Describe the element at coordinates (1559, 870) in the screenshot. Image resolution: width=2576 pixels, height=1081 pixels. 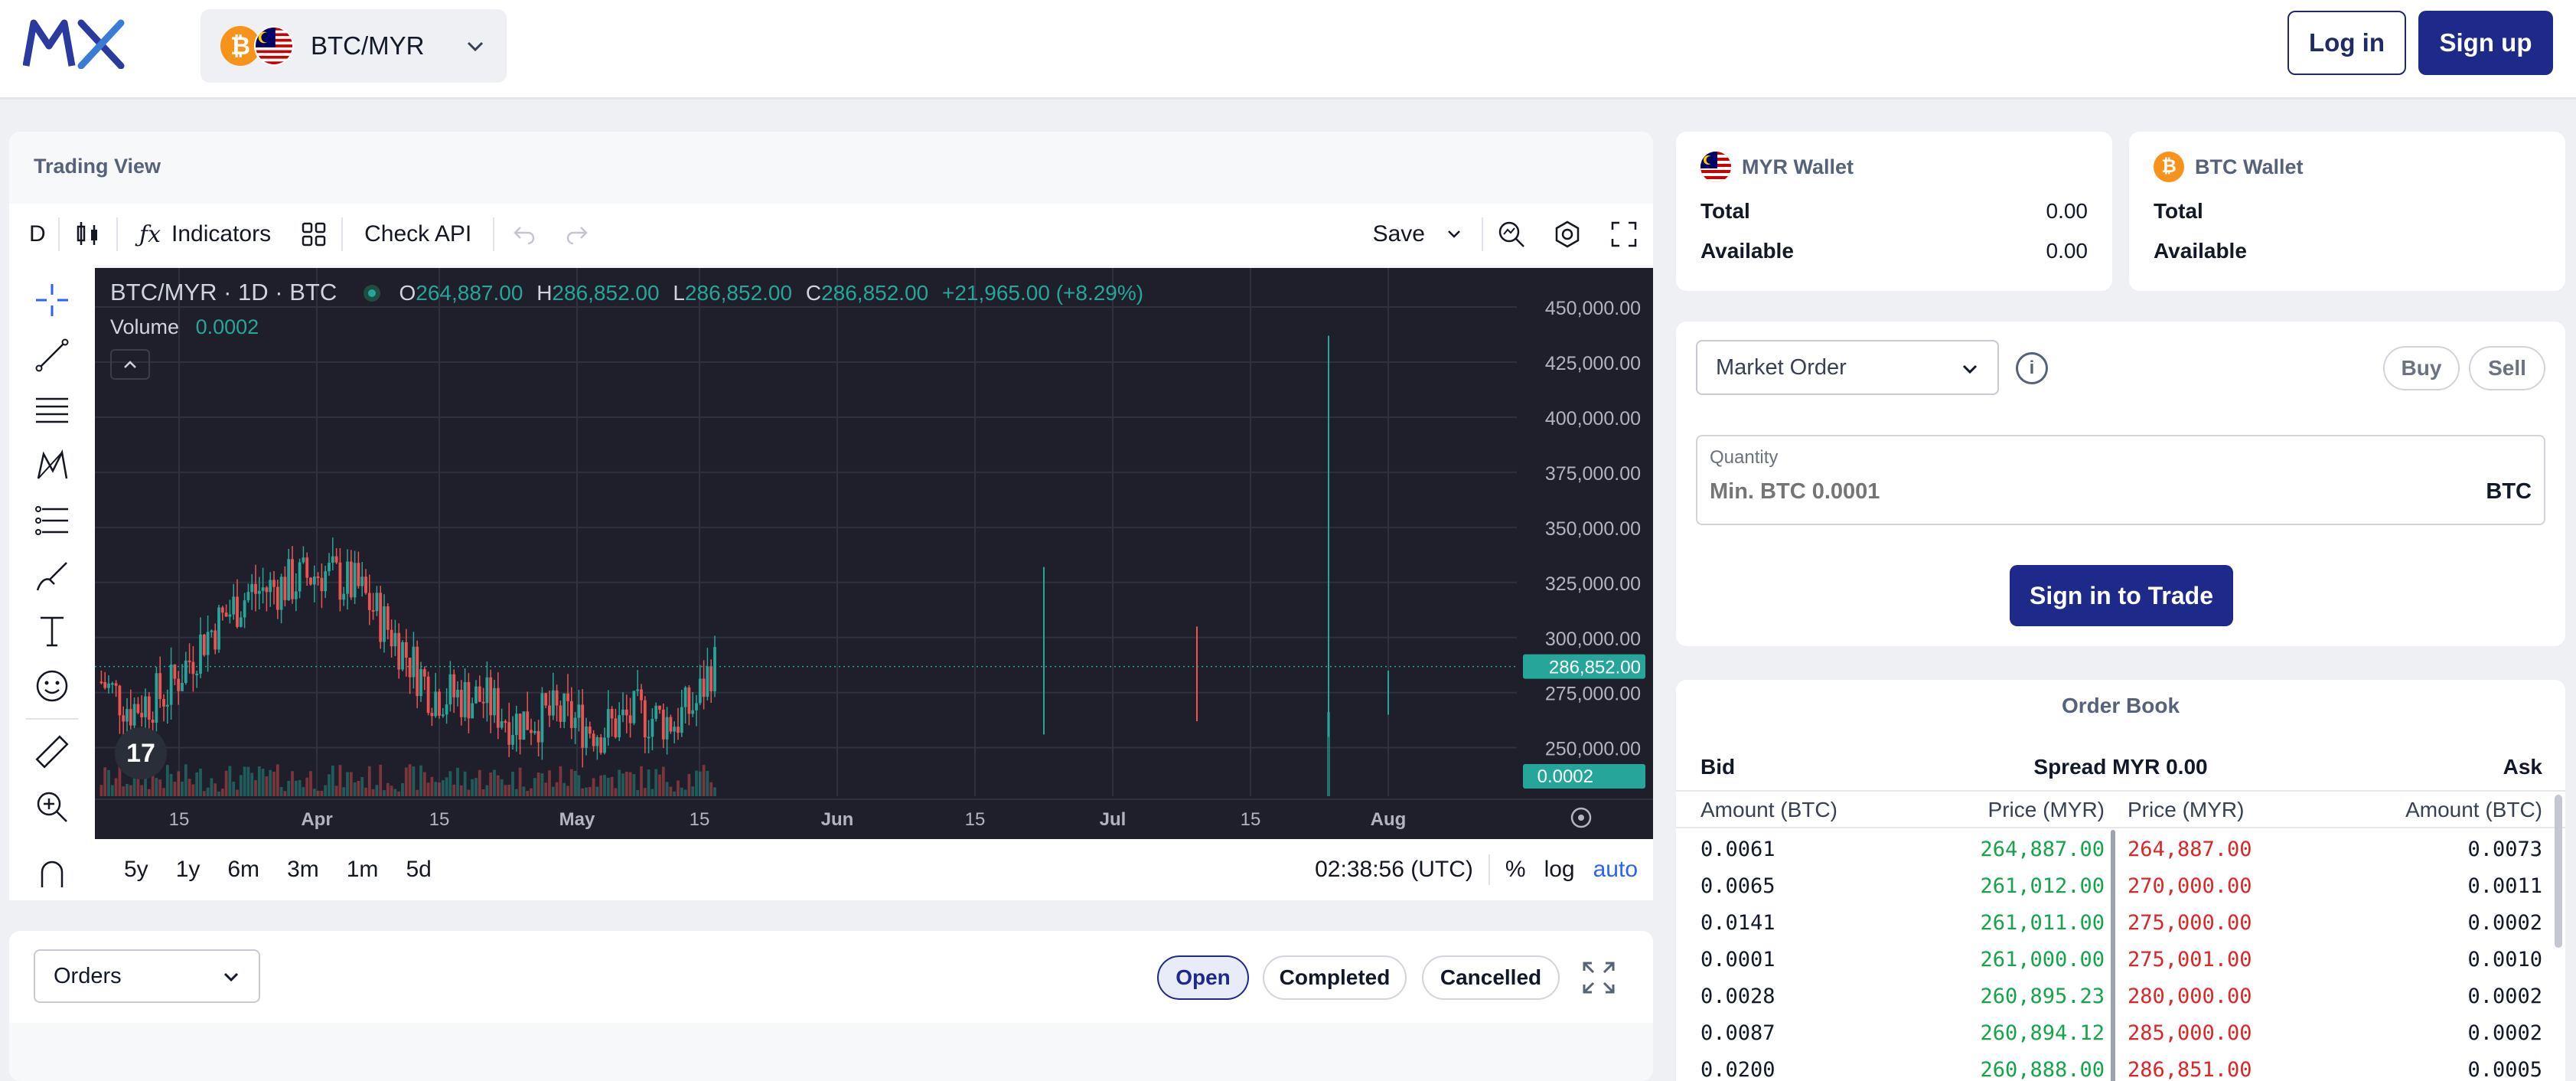
I see `log-toggle: log` at that location.